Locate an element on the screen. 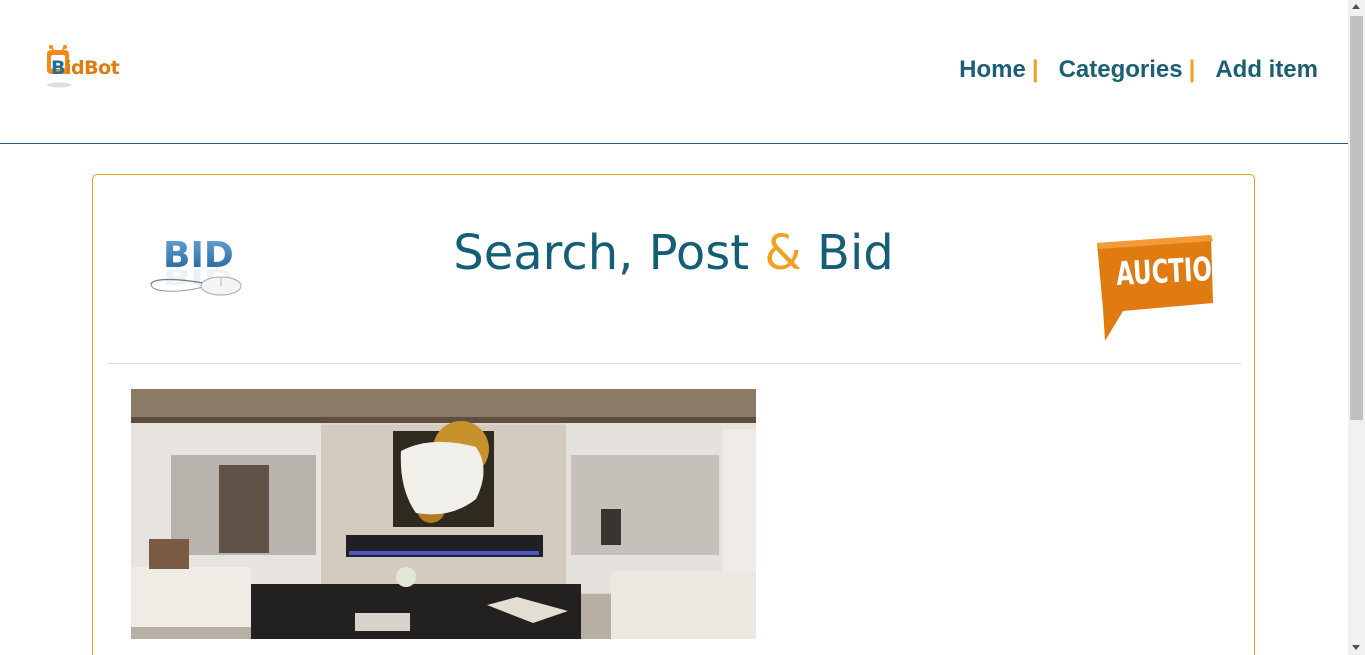  auction-flag-icon: AUCTION is located at coordinates (1156, 288).